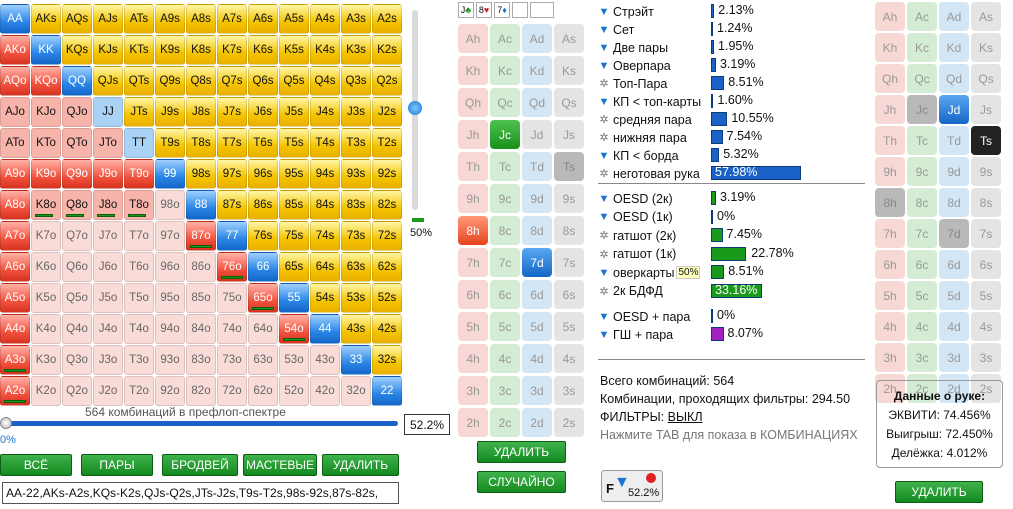  What do you see at coordinates (108, 19) in the screenshot?
I see `hand-cell: AJs` at bounding box center [108, 19].